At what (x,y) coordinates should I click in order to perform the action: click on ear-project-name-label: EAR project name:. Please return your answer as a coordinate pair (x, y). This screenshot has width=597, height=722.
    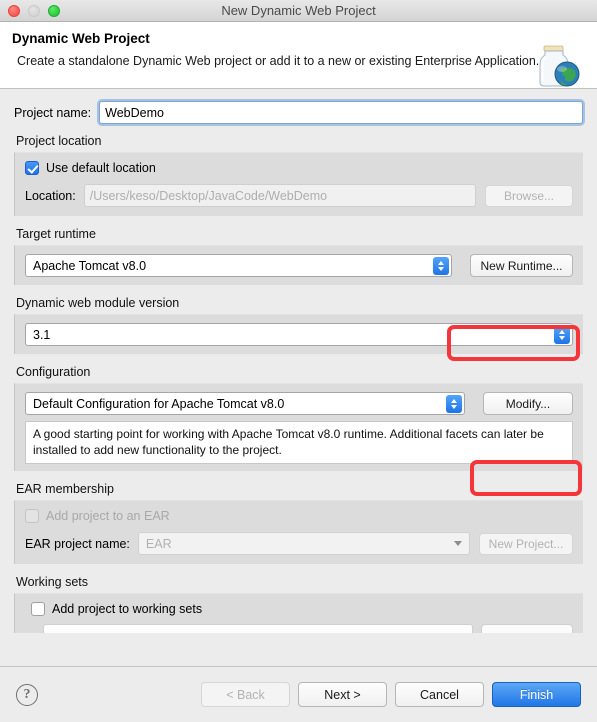
    Looking at the image, I should click on (77, 543).